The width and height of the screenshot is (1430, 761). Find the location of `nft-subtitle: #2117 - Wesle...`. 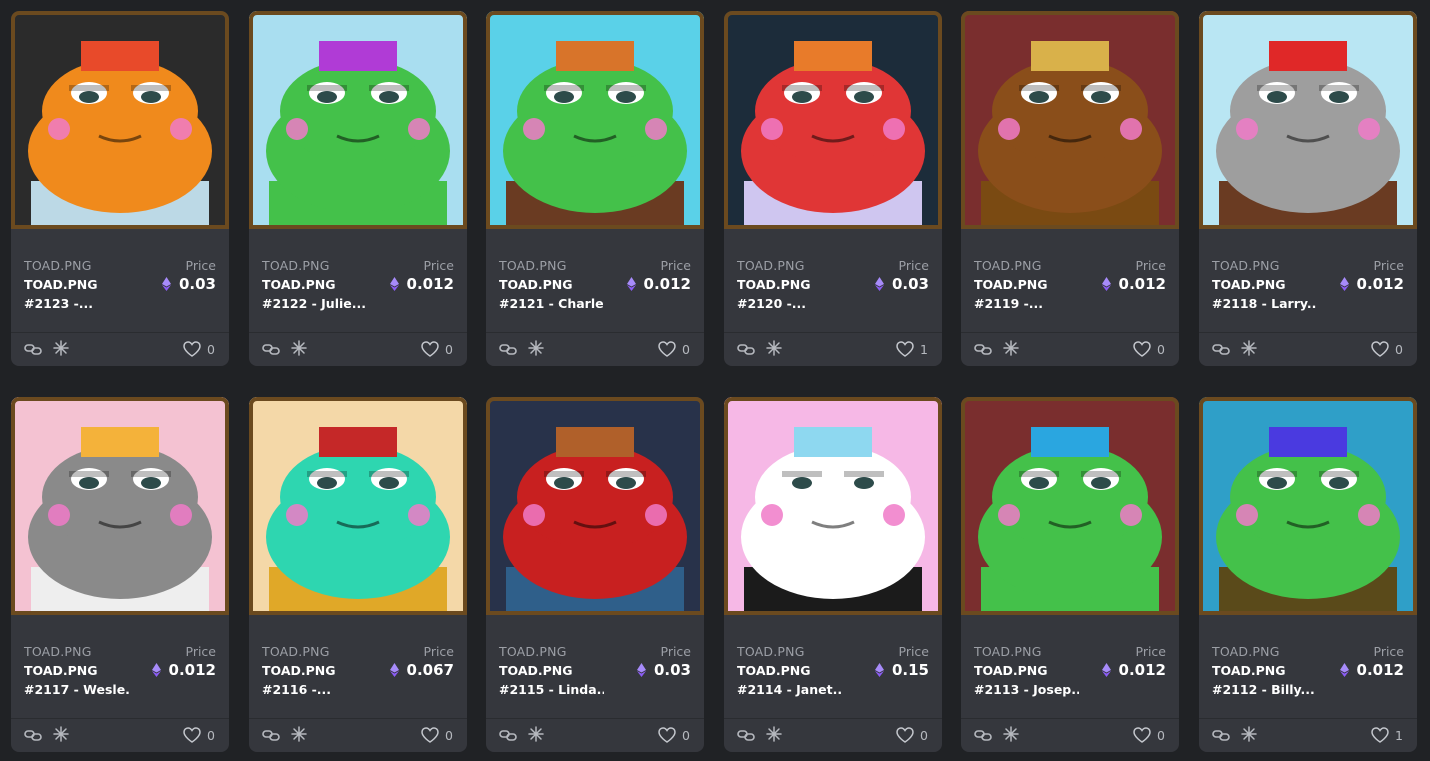

nft-subtitle: #2117 - Wesle... is located at coordinates (76, 689).